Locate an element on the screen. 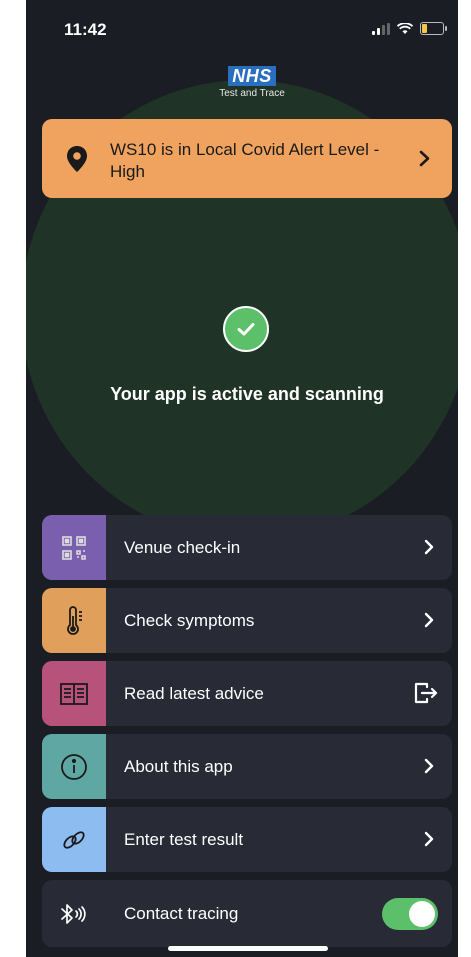 The width and height of the screenshot is (471, 957). battery-icon is located at coordinates (433, 28).